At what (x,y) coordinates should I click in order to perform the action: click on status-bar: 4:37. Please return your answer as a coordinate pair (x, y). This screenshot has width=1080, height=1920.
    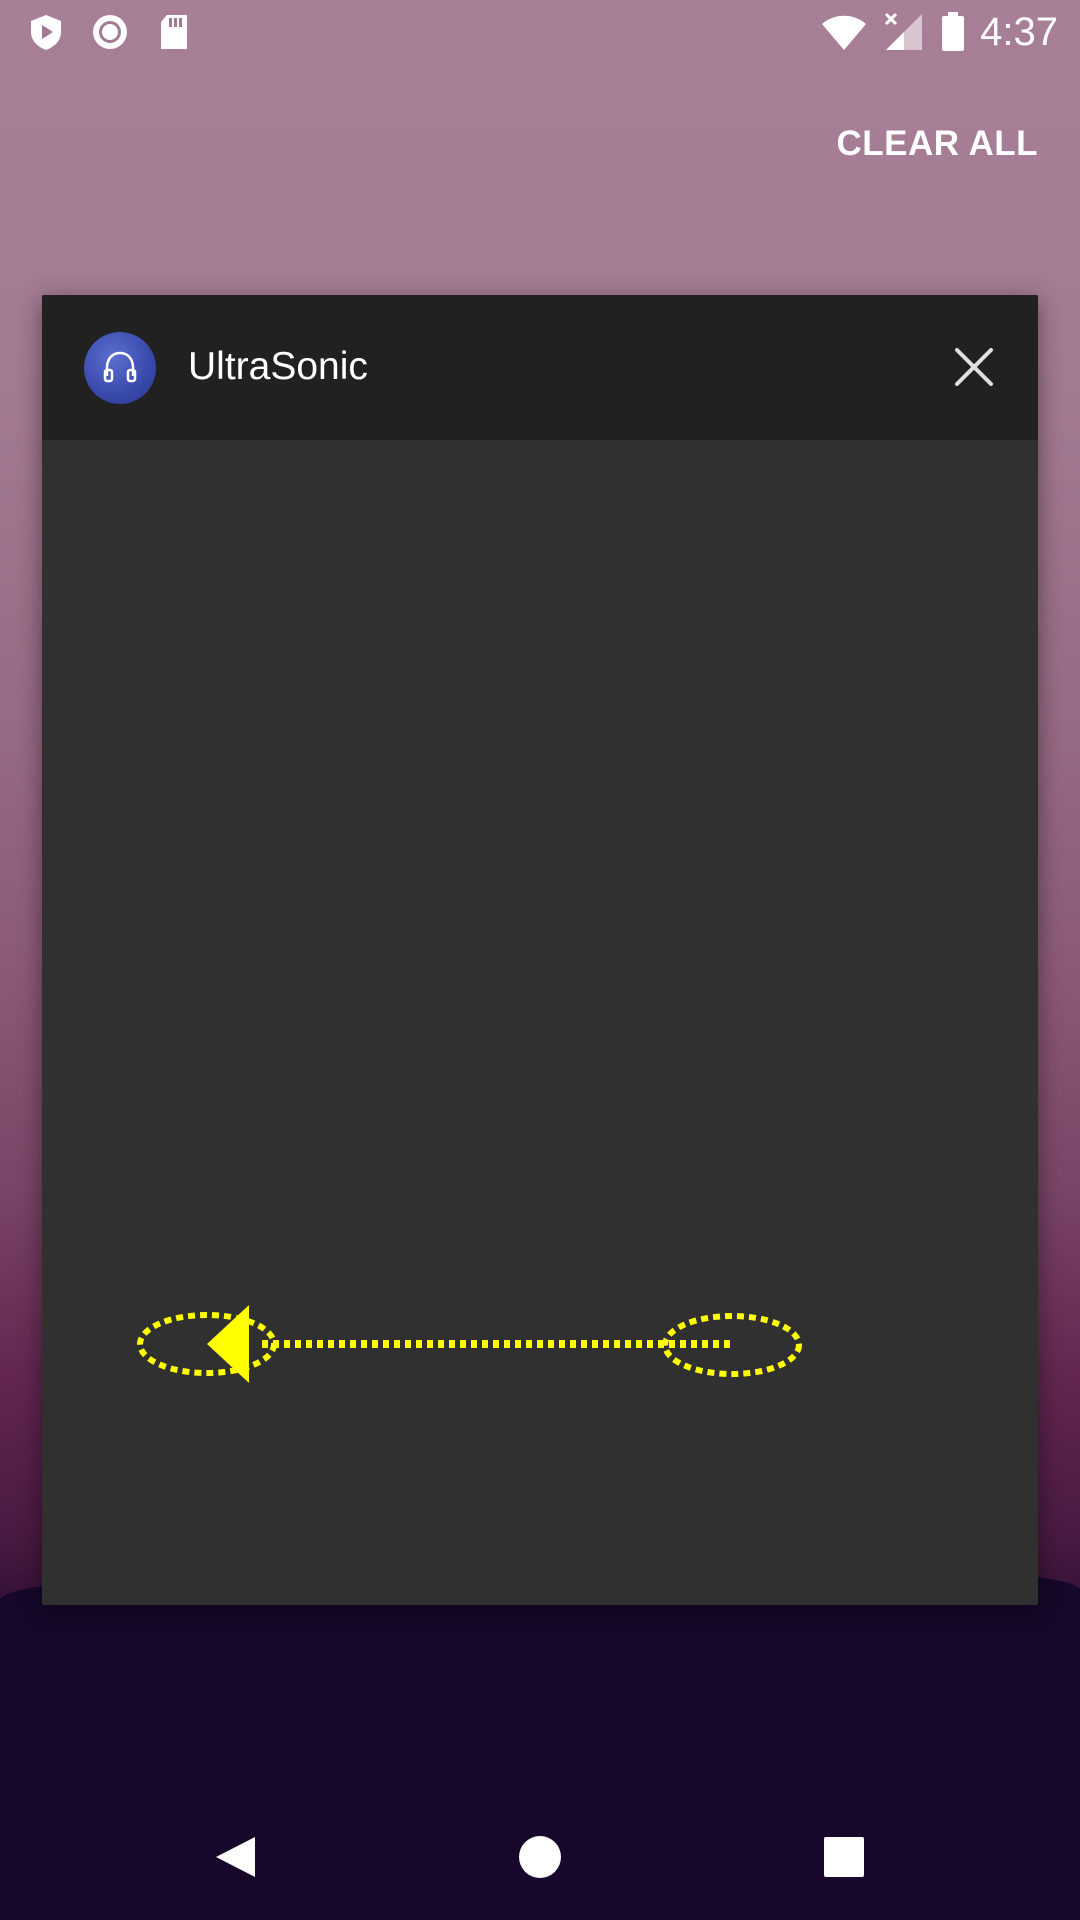
    Looking at the image, I should click on (540, 32).